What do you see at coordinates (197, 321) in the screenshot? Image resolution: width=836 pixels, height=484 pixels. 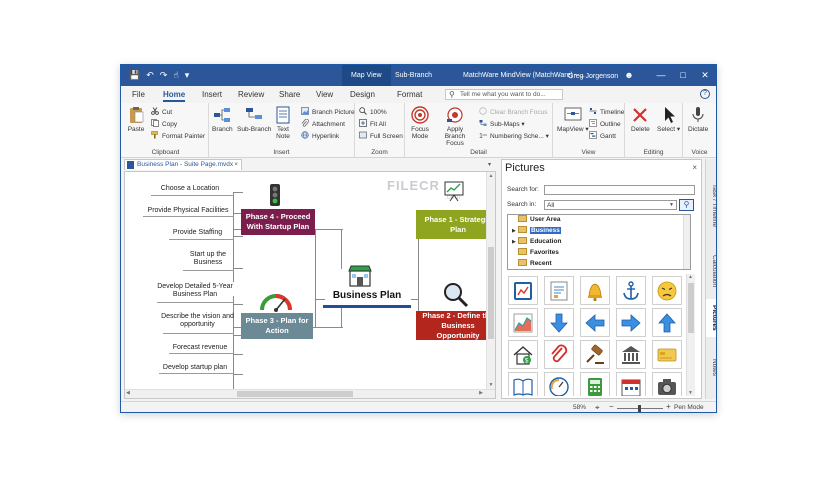 I see `leaf-topic: Describe the vision and opportunity` at bounding box center [197, 321].